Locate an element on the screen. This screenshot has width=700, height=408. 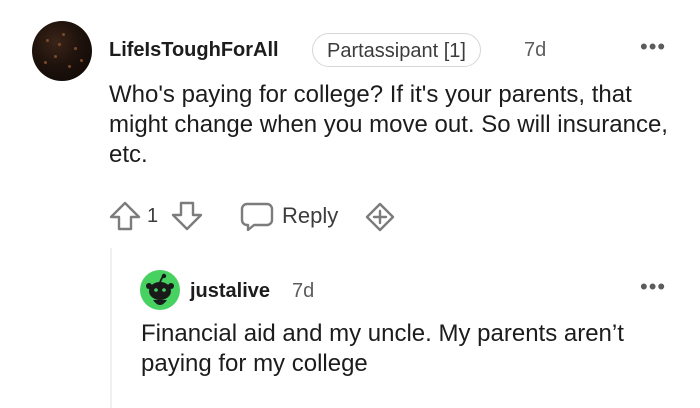
speech-bubble-icon is located at coordinates (257, 216).